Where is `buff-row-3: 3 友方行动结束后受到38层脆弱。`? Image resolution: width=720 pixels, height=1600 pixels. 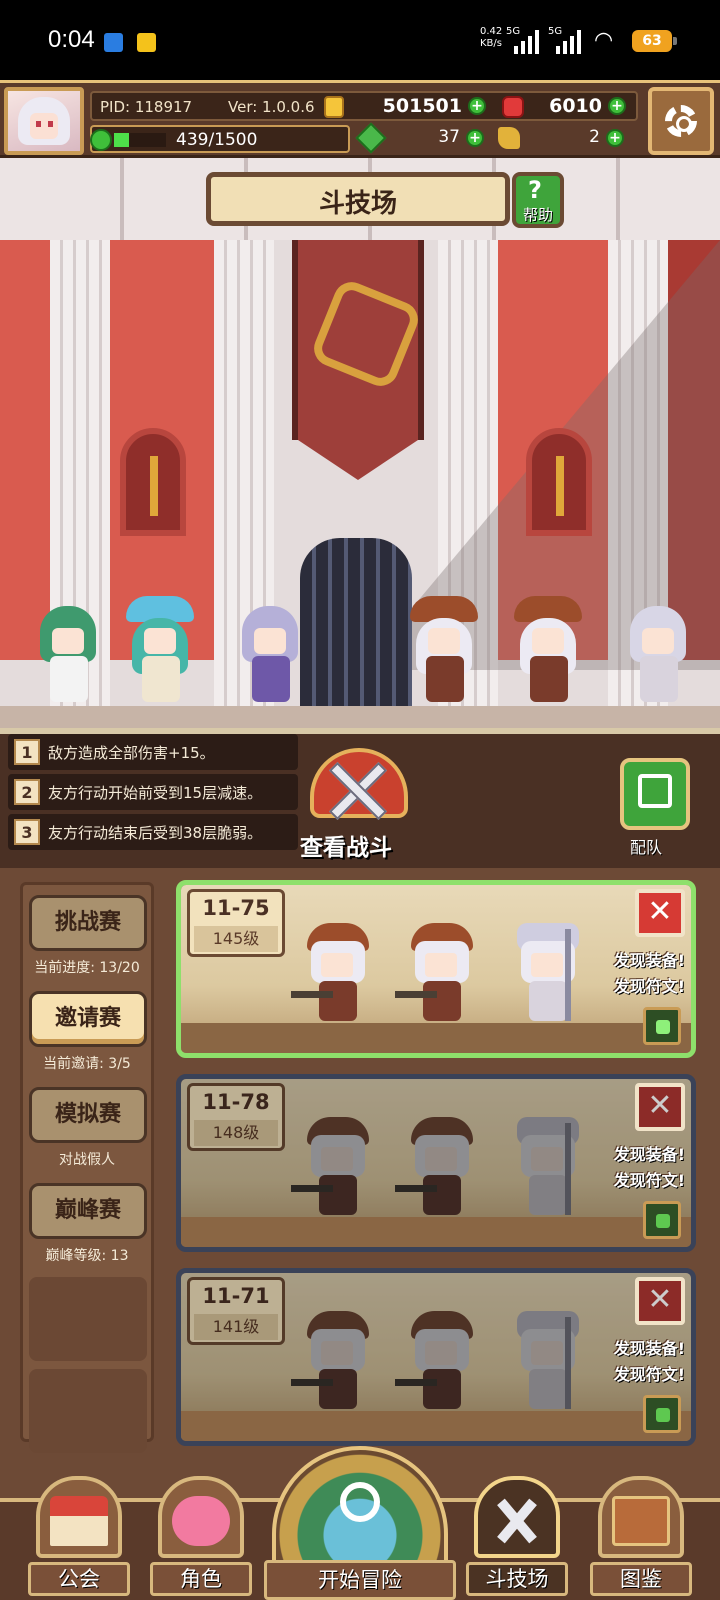 buff-row-3: 3 友方行动结束后受到38层脆弱。 is located at coordinates (153, 832).